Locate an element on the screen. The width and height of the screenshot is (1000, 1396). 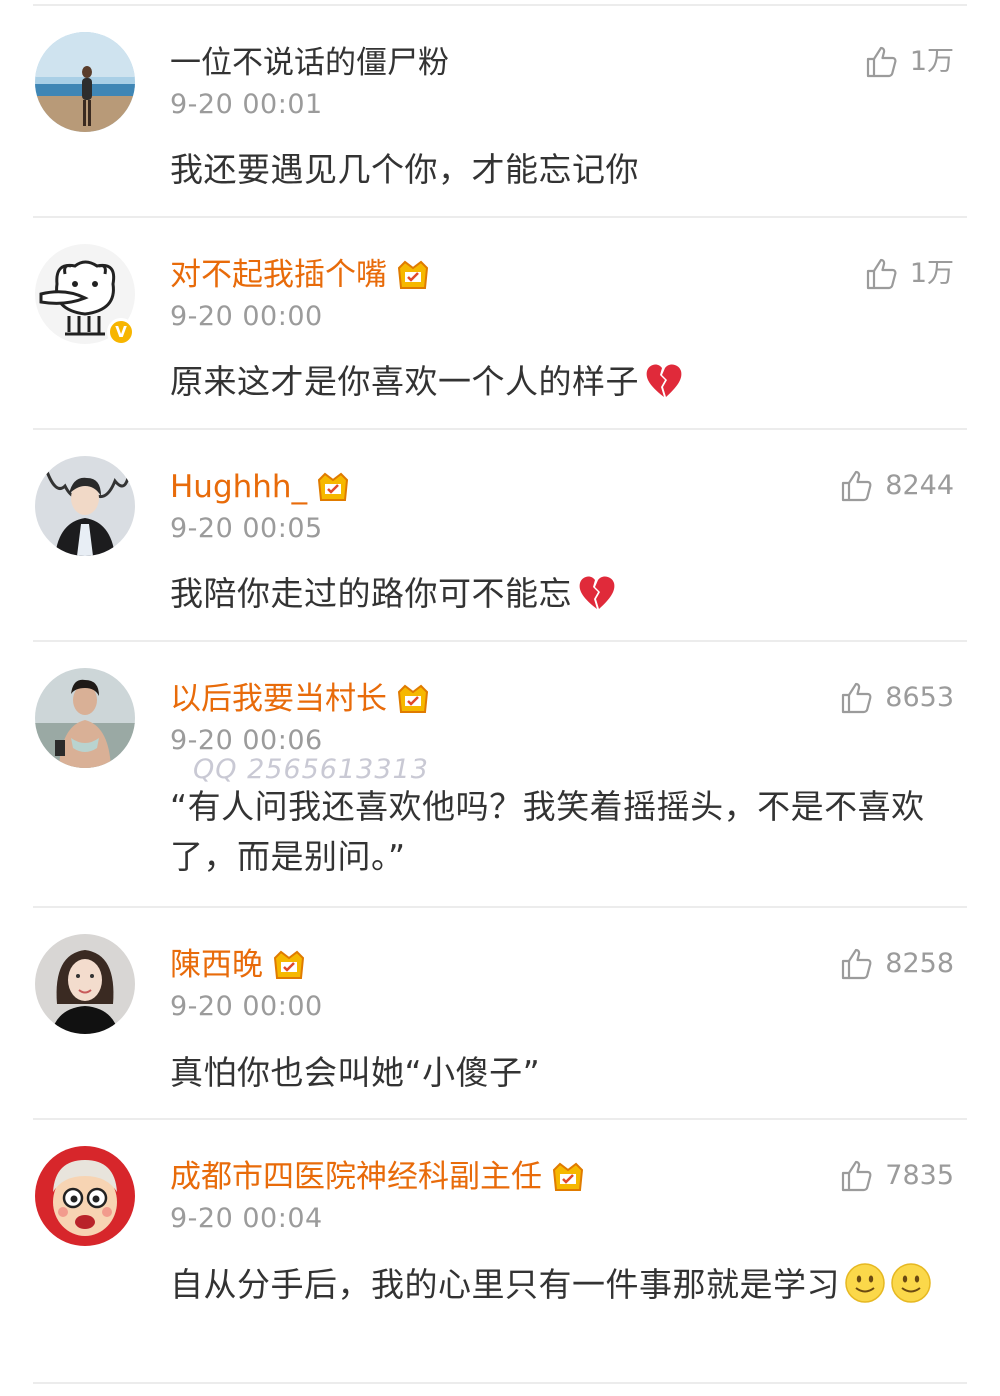
username: 一位不说话的僵尸粉 is located at coordinates (309, 63).